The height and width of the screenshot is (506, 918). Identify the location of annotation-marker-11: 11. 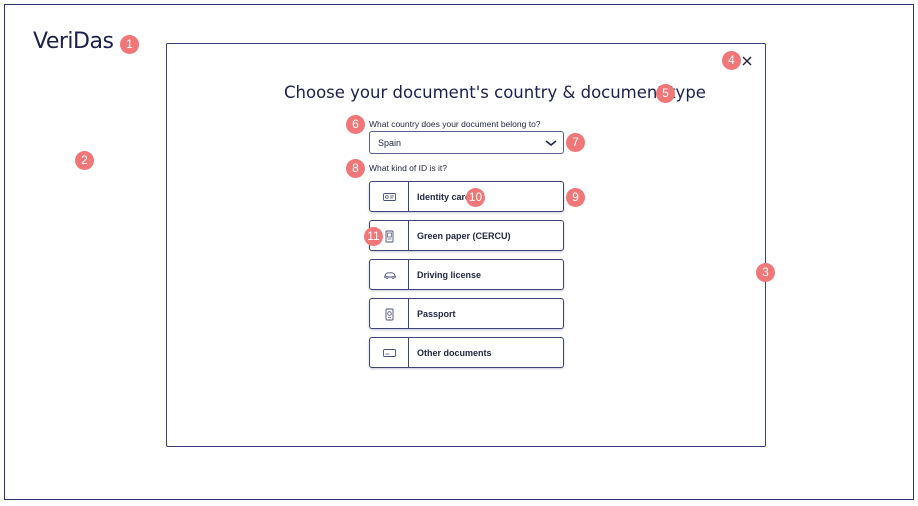
(373, 236).